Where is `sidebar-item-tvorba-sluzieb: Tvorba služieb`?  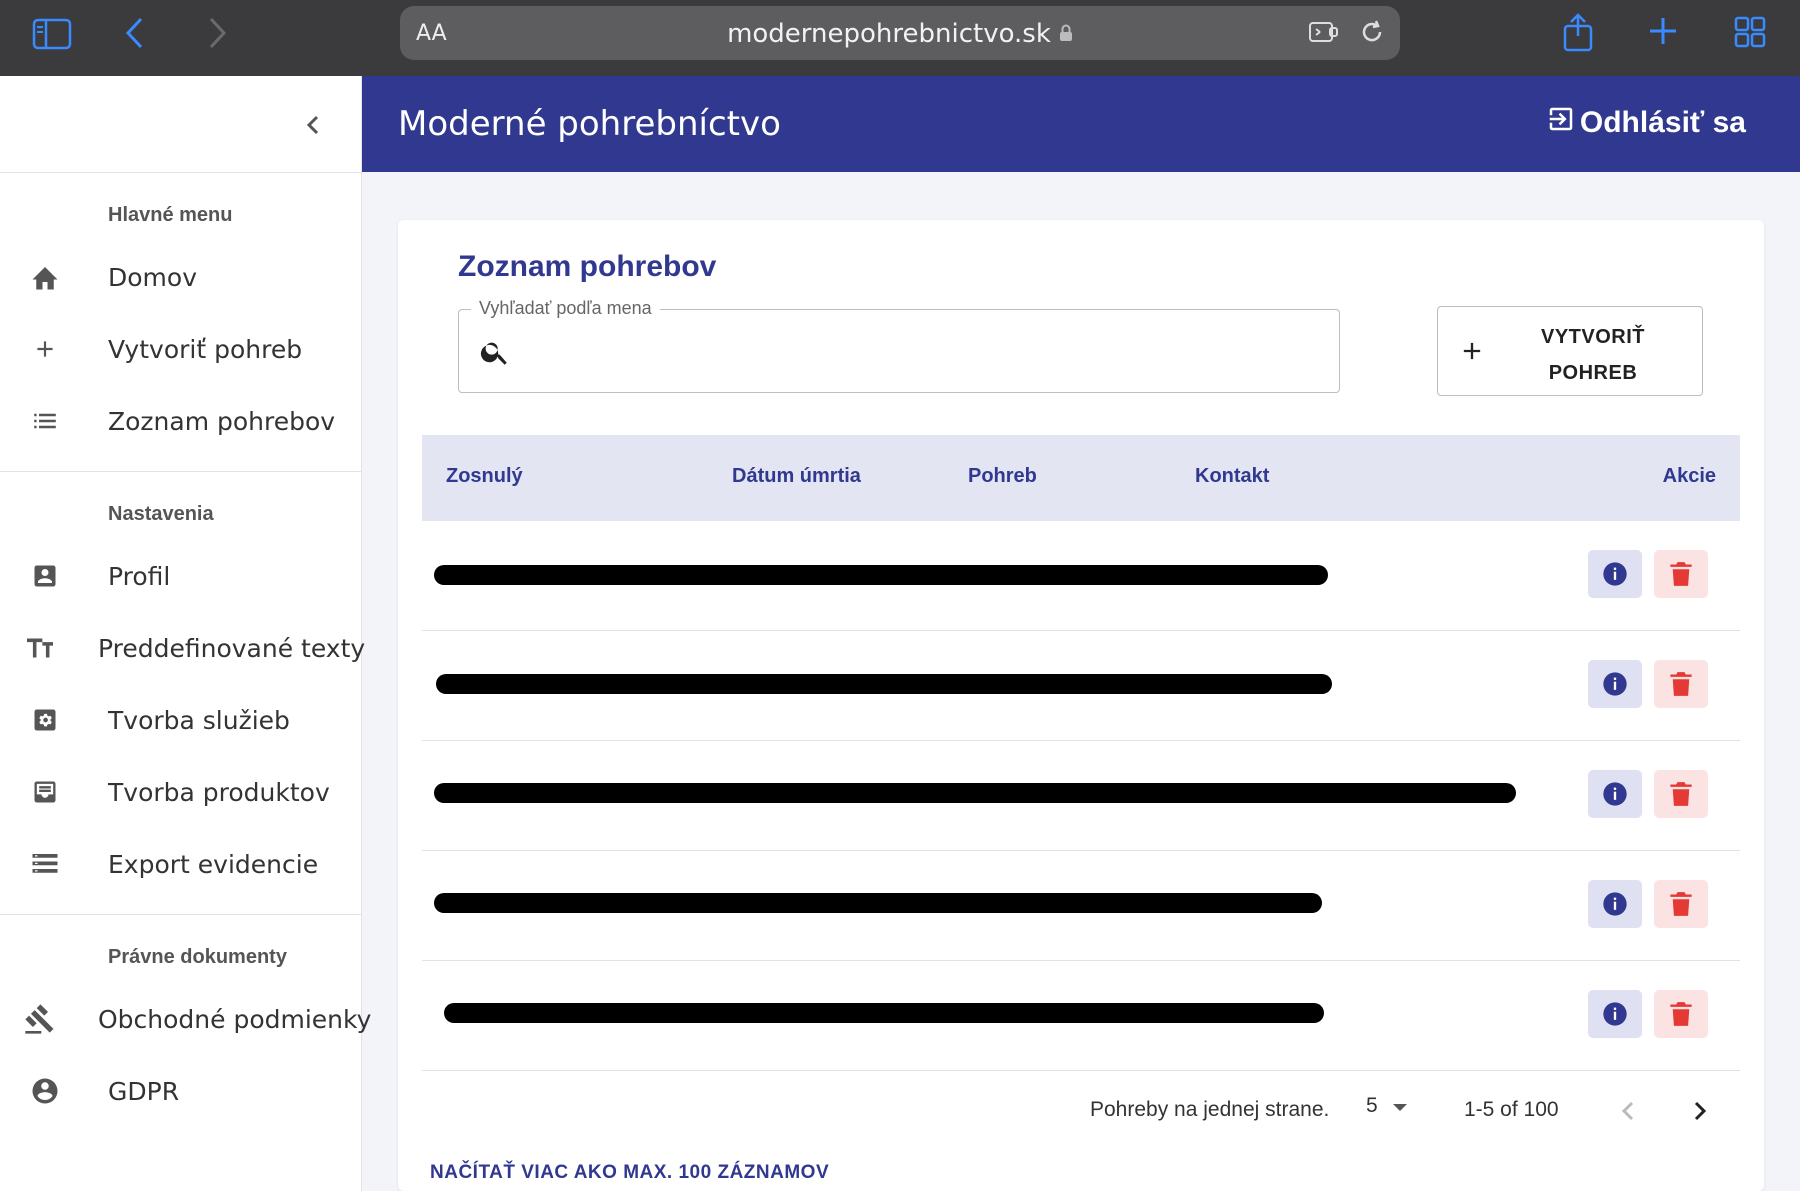
sidebar-item-tvorba-sluzieb: Tvorba služieb is located at coordinates (180, 720).